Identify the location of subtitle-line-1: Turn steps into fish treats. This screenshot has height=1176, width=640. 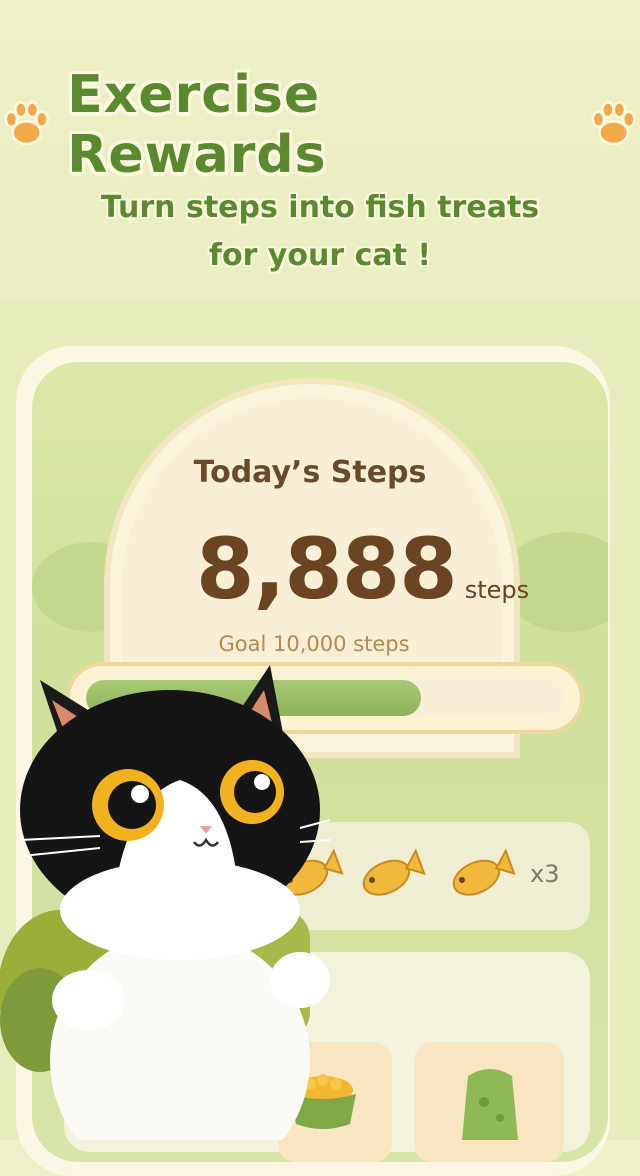
(320, 207).